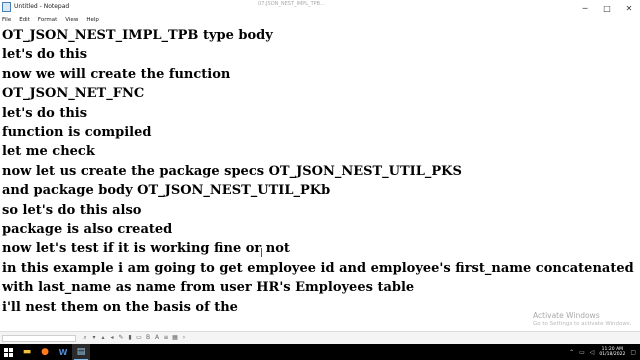  I want to click on editor-line: and package body OT_JSON_NEST_UTIL_PKb, so click(166, 191).